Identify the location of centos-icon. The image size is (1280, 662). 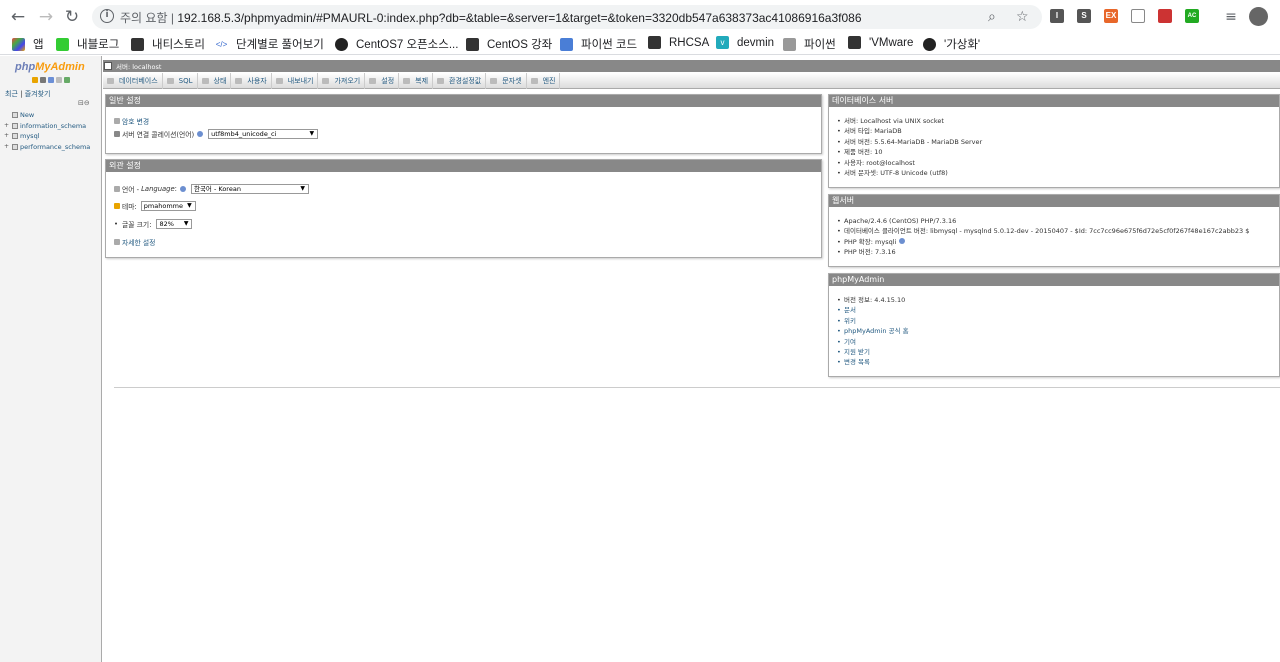
(341, 44).